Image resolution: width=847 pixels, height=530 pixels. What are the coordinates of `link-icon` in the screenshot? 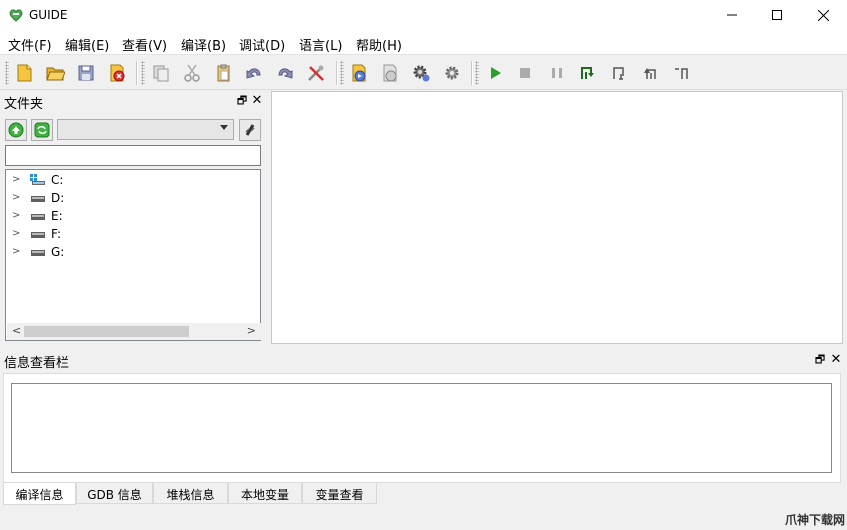 It's located at (250, 130).